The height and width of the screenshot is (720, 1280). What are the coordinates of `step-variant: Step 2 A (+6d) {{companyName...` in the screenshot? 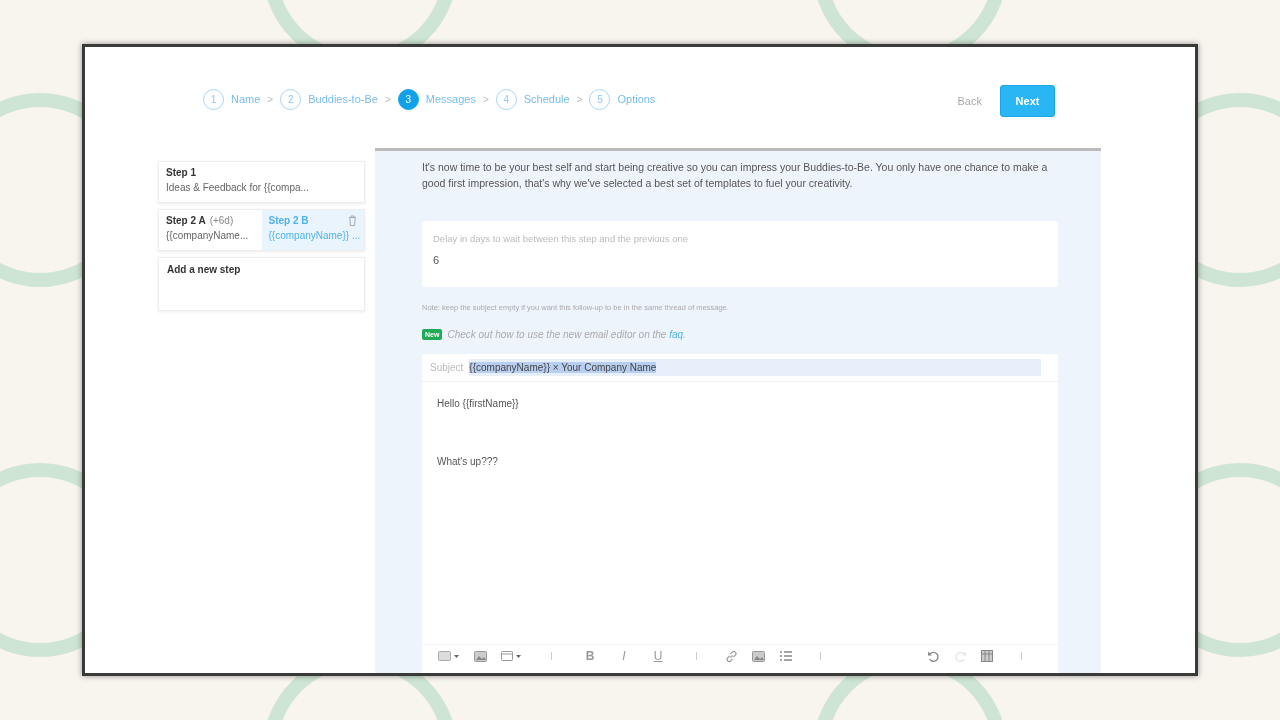 It's located at (210, 230).